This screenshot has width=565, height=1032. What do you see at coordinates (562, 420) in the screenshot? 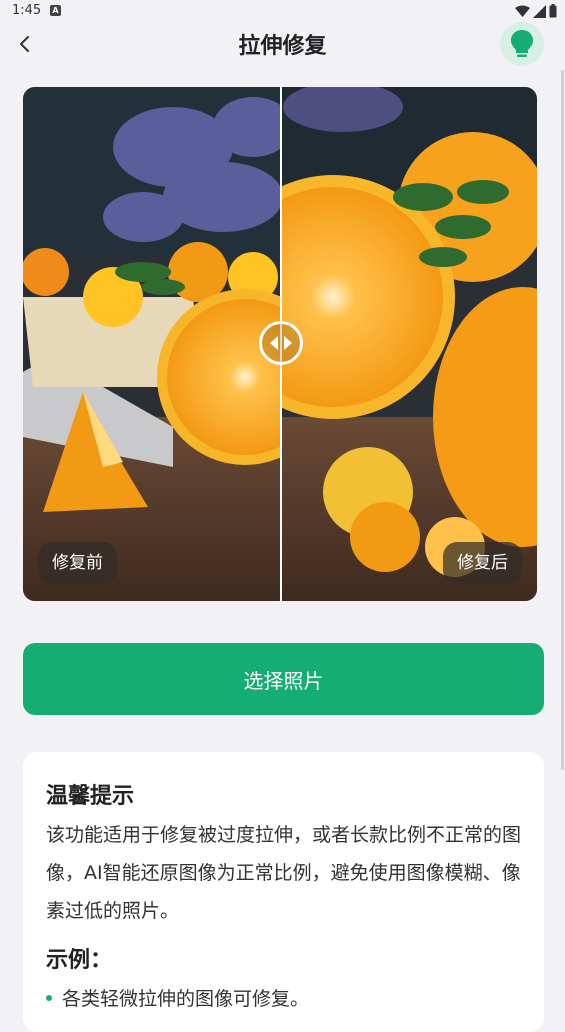
I see `scrollbar` at bounding box center [562, 420].